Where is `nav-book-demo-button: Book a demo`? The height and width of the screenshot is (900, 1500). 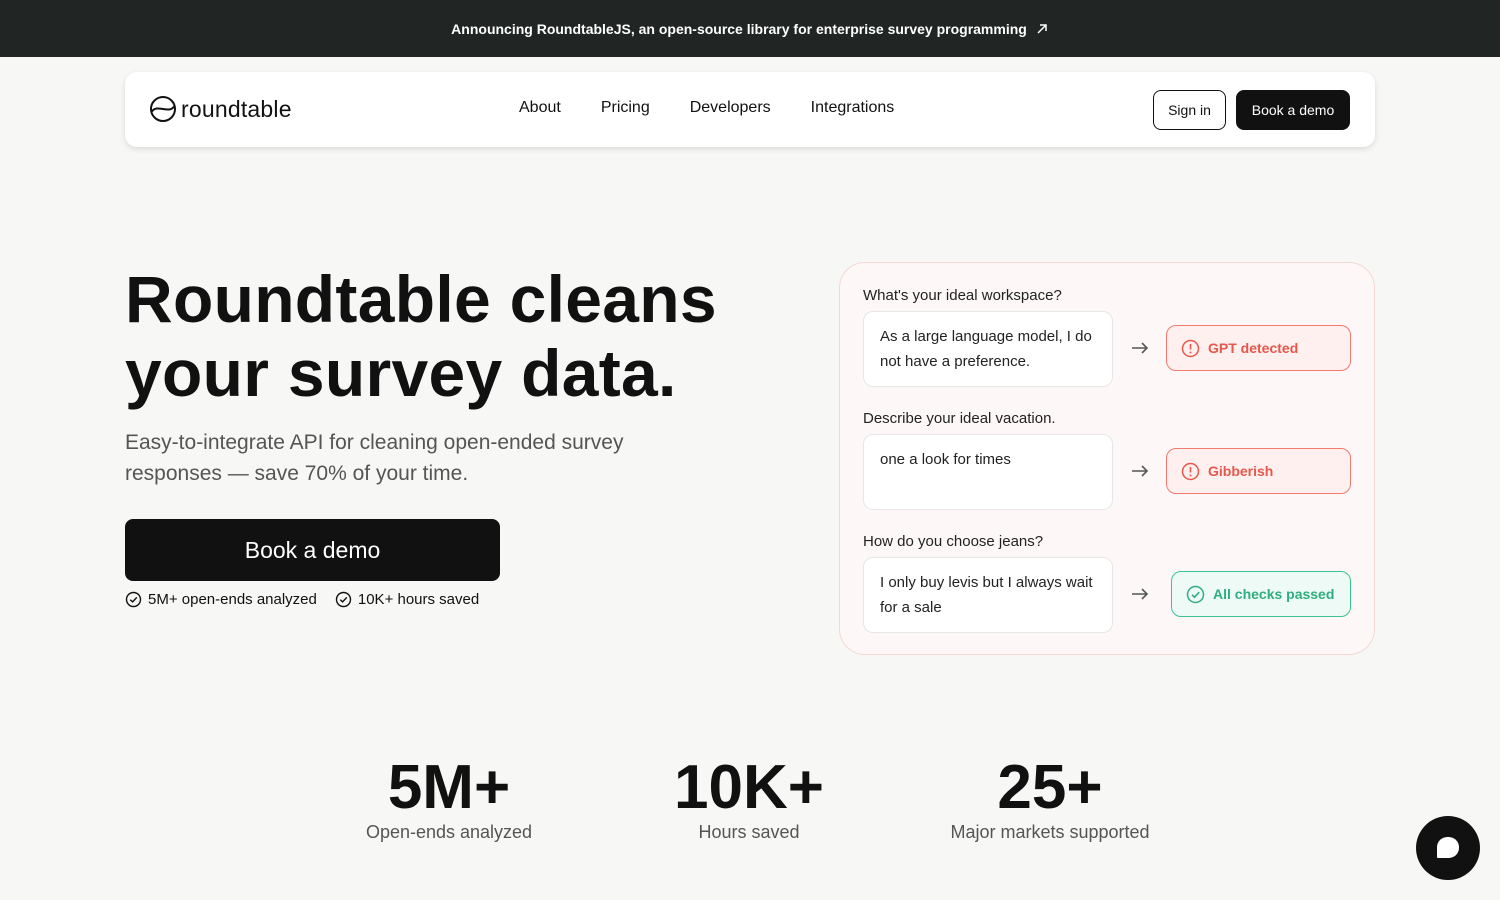
nav-book-demo-button: Book a demo is located at coordinates (1293, 110).